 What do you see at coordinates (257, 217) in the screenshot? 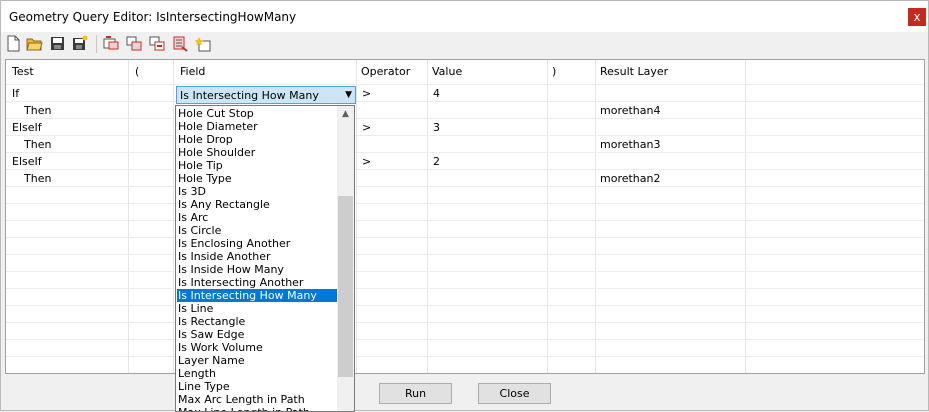
I see `field-option: Is Arc` at bounding box center [257, 217].